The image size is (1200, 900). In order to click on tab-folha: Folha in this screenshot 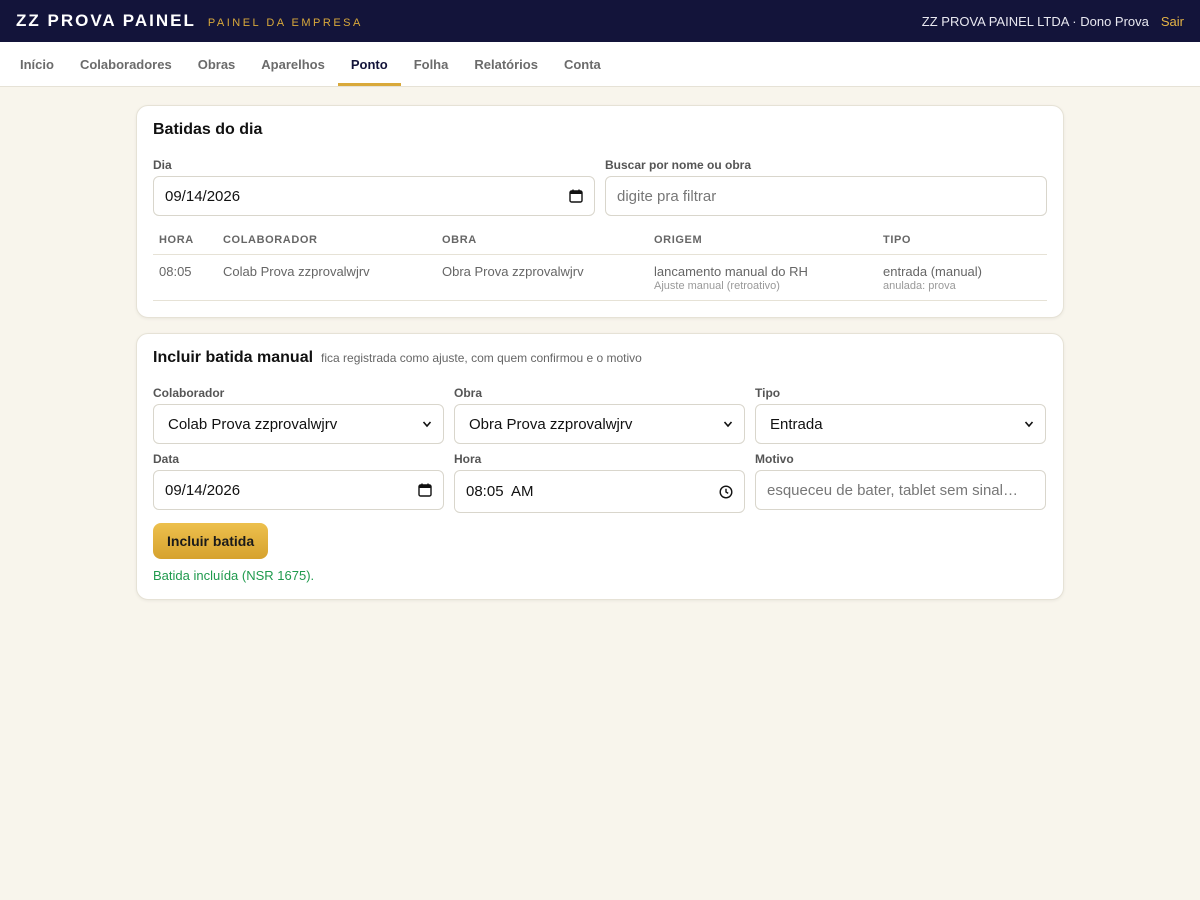, I will do `click(431, 64)`.